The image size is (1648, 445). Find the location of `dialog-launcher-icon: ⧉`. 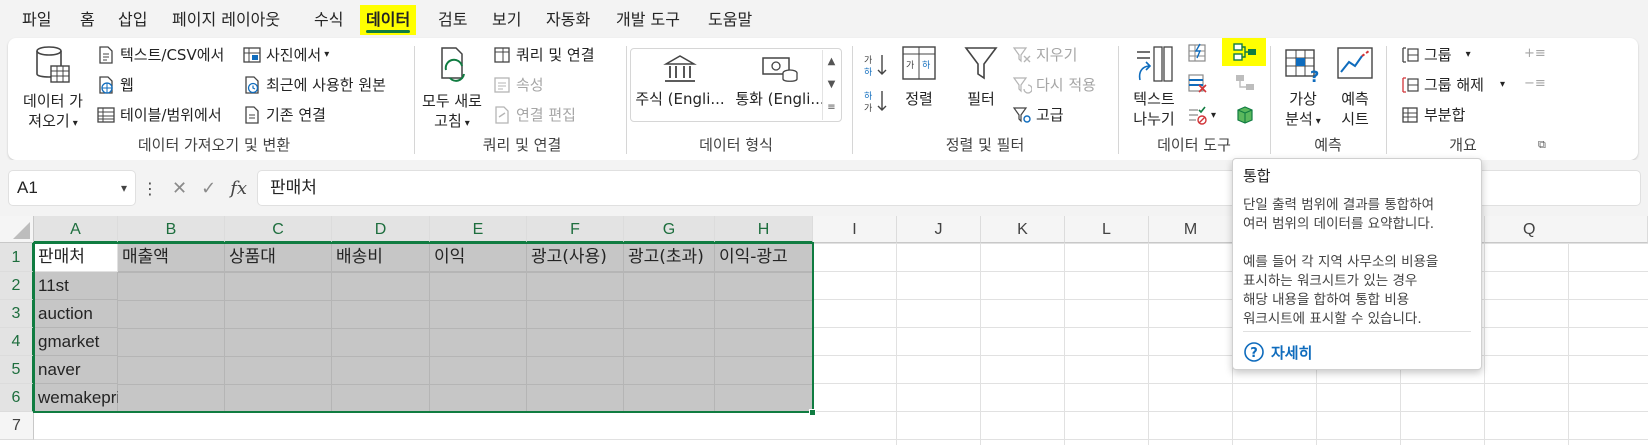

dialog-launcher-icon: ⧉ is located at coordinates (1542, 145).